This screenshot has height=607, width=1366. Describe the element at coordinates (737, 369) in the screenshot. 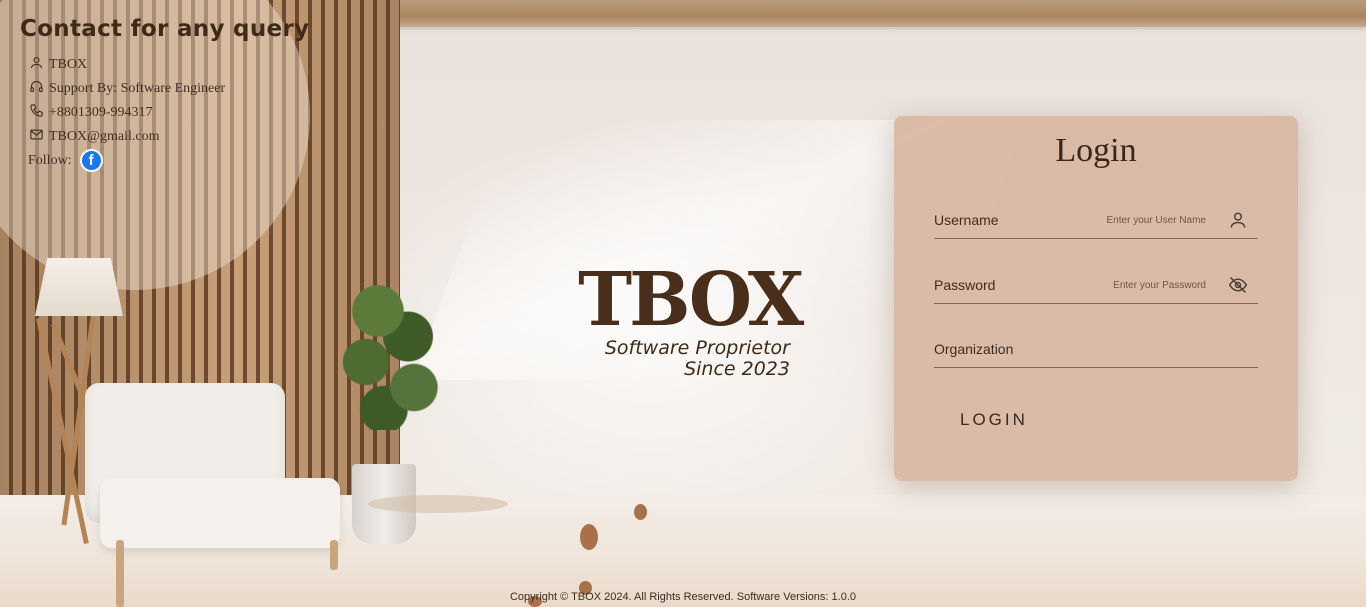

I see `logo-since: Since 2023` at that location.